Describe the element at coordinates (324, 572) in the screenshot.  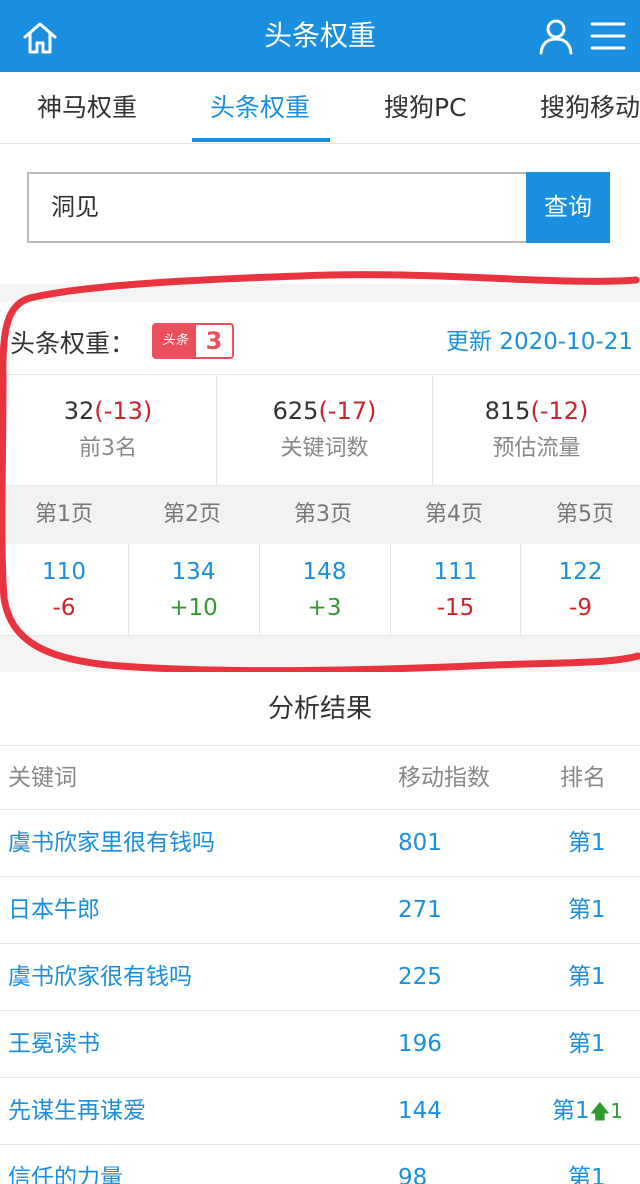
I see `page-count: 148` at that location.